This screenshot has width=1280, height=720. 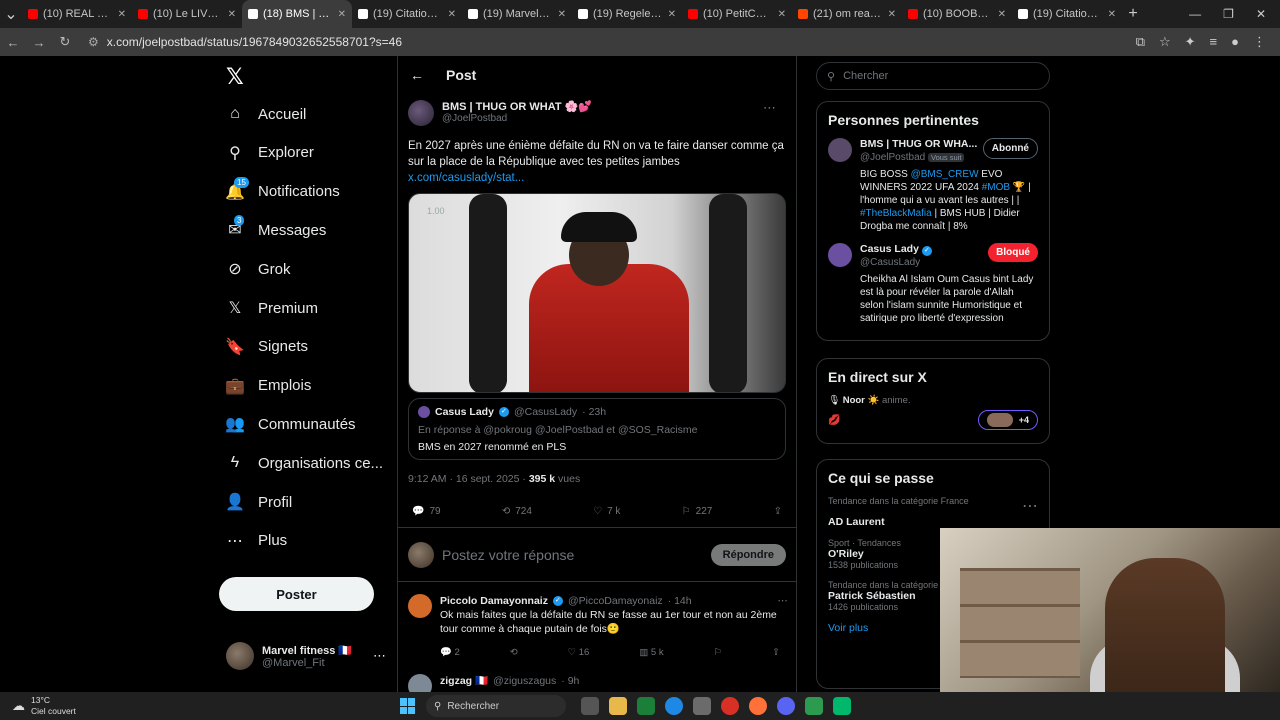 What do you see at coordinates (646, 706) in the screenshot?
I see `nvidia-icon` at bounding box center [646, 706].